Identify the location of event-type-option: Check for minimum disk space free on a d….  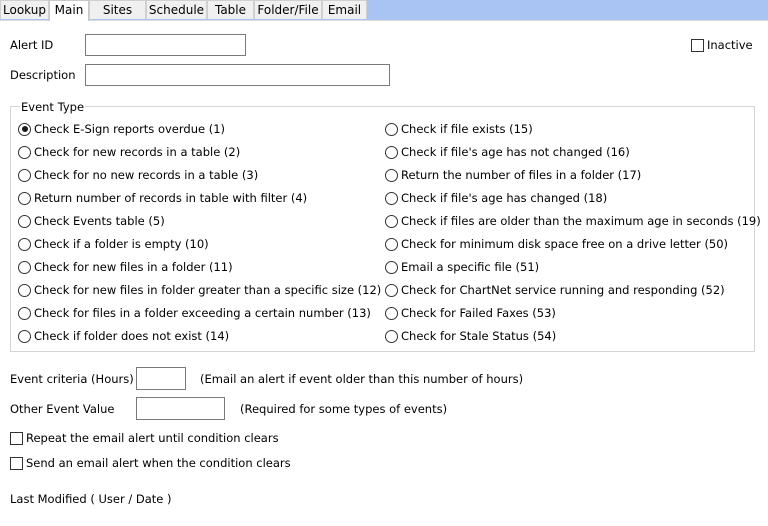
(556, 244).